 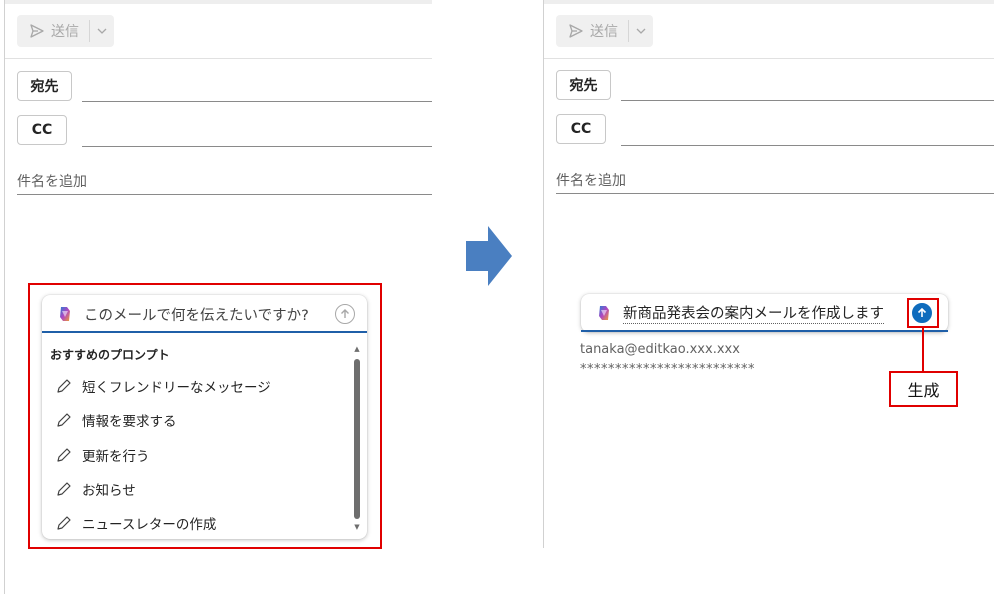 I want to click on flow-arrow-icon, so click(x=489, y=256).